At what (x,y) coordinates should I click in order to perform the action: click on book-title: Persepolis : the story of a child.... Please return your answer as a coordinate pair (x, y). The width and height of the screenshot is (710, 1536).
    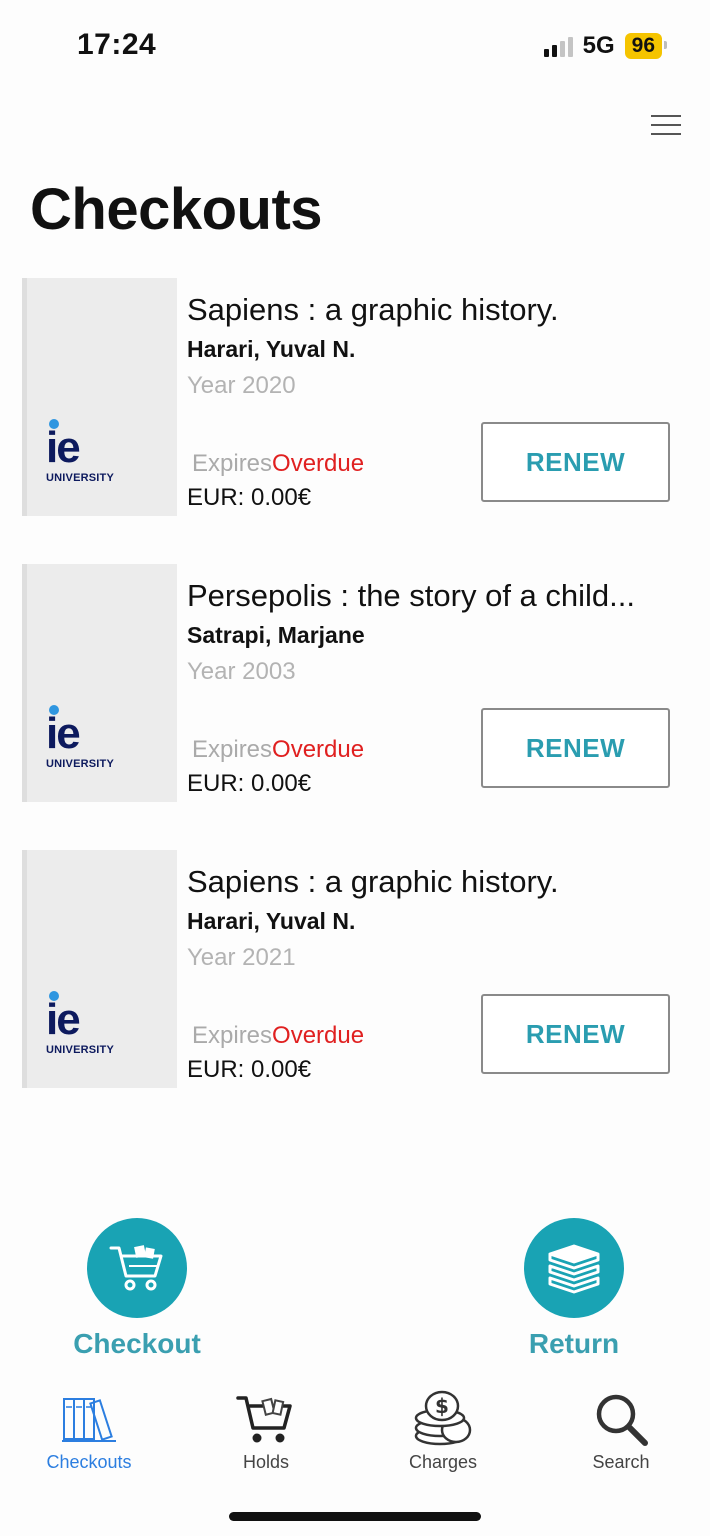
    Looking at the image, I should click on (411, 595).